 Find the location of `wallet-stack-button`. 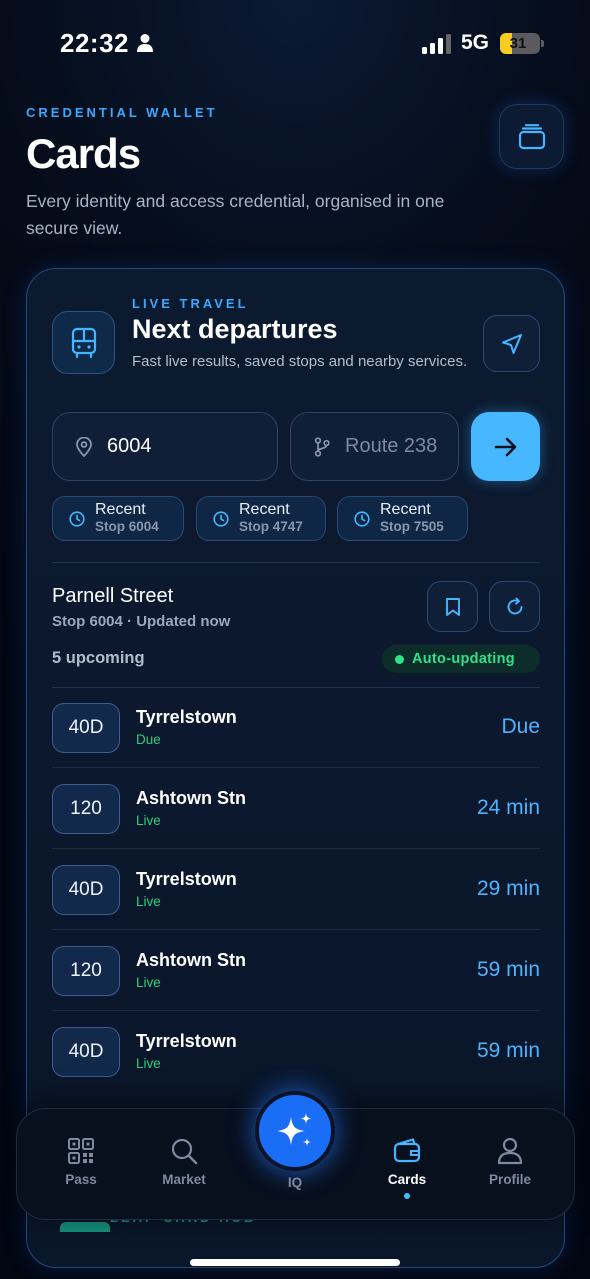

wallet-stack-button is located at coordinates (531, 136).